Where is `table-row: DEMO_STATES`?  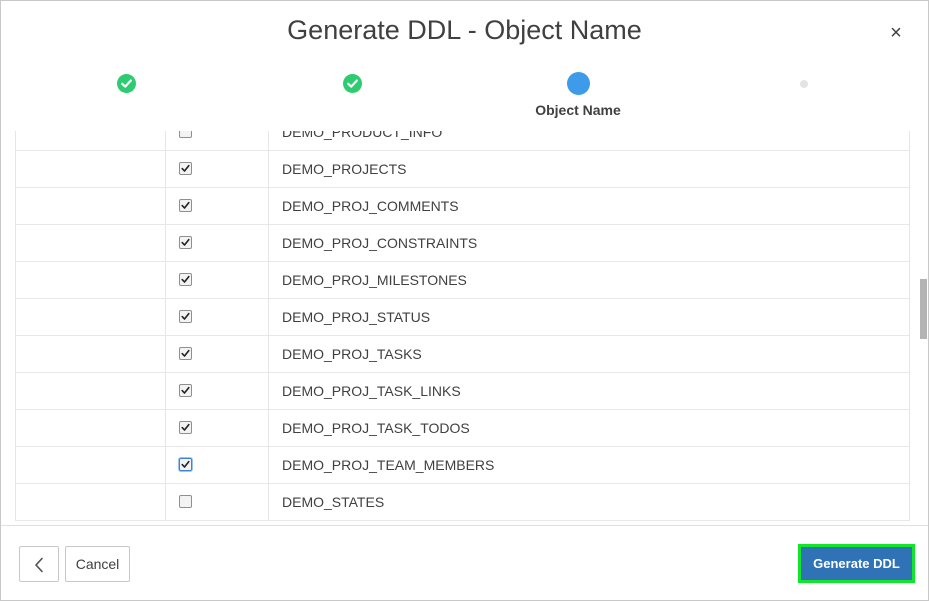 table-row: DEMO_STATES is located at coordinates (462, 502).